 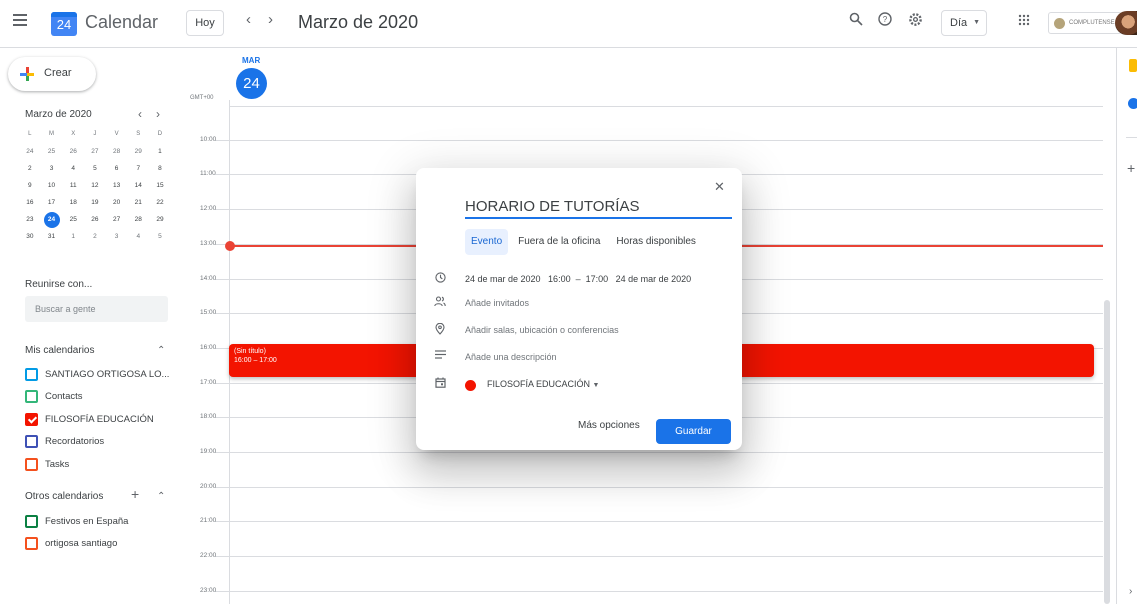 What do you see at coordinates (251, 83) in the screenshot?
I see `day-number: 24` at bounding box center [251, 83].